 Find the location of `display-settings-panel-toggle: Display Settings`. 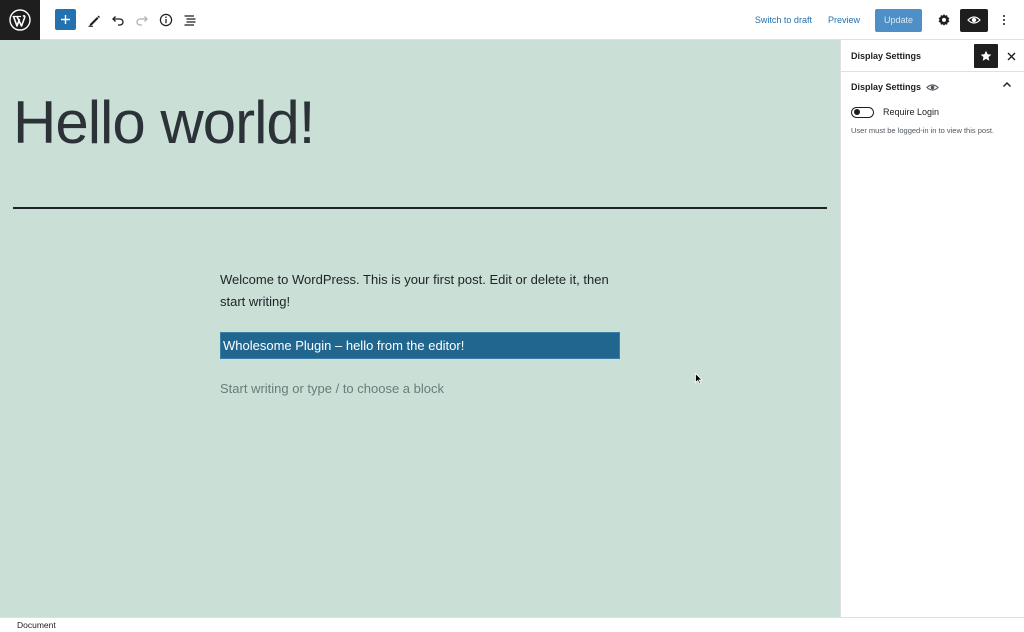

display-settings-panel-toggle: Display Settings is located at coordinates (932, 87).